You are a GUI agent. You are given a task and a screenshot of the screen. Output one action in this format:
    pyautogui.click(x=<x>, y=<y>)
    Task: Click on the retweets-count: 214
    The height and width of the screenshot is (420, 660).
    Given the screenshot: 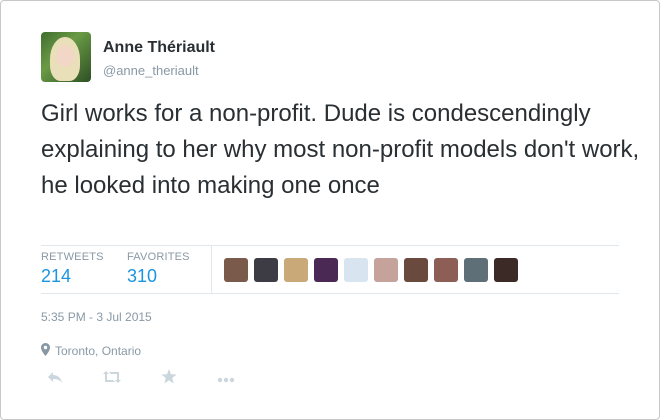 What is the action you would take?
    pyautogui.click(x=72, y=276)
    